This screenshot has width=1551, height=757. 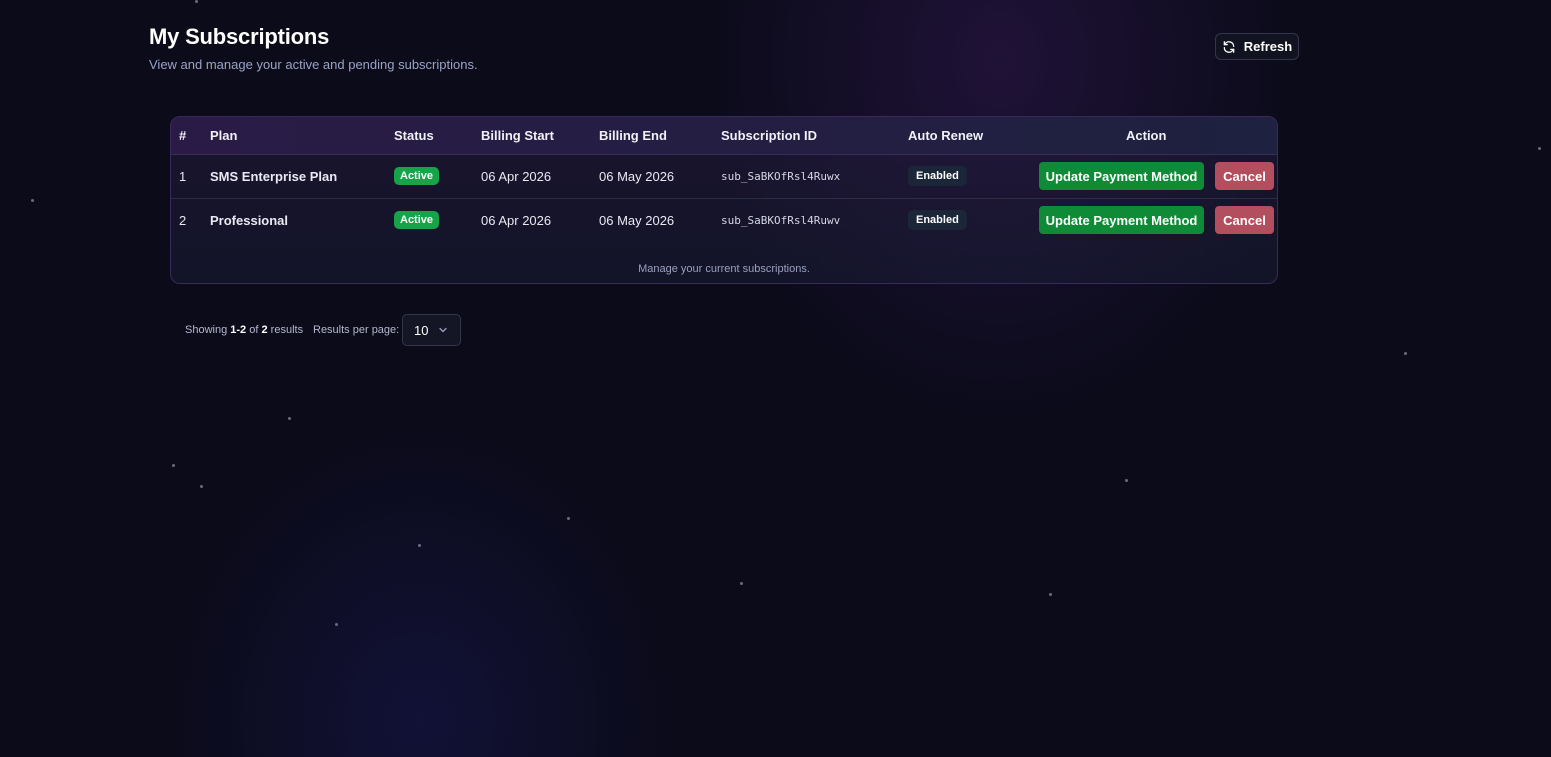 I want to click on row-index: 2, so click(x=183, y=220).